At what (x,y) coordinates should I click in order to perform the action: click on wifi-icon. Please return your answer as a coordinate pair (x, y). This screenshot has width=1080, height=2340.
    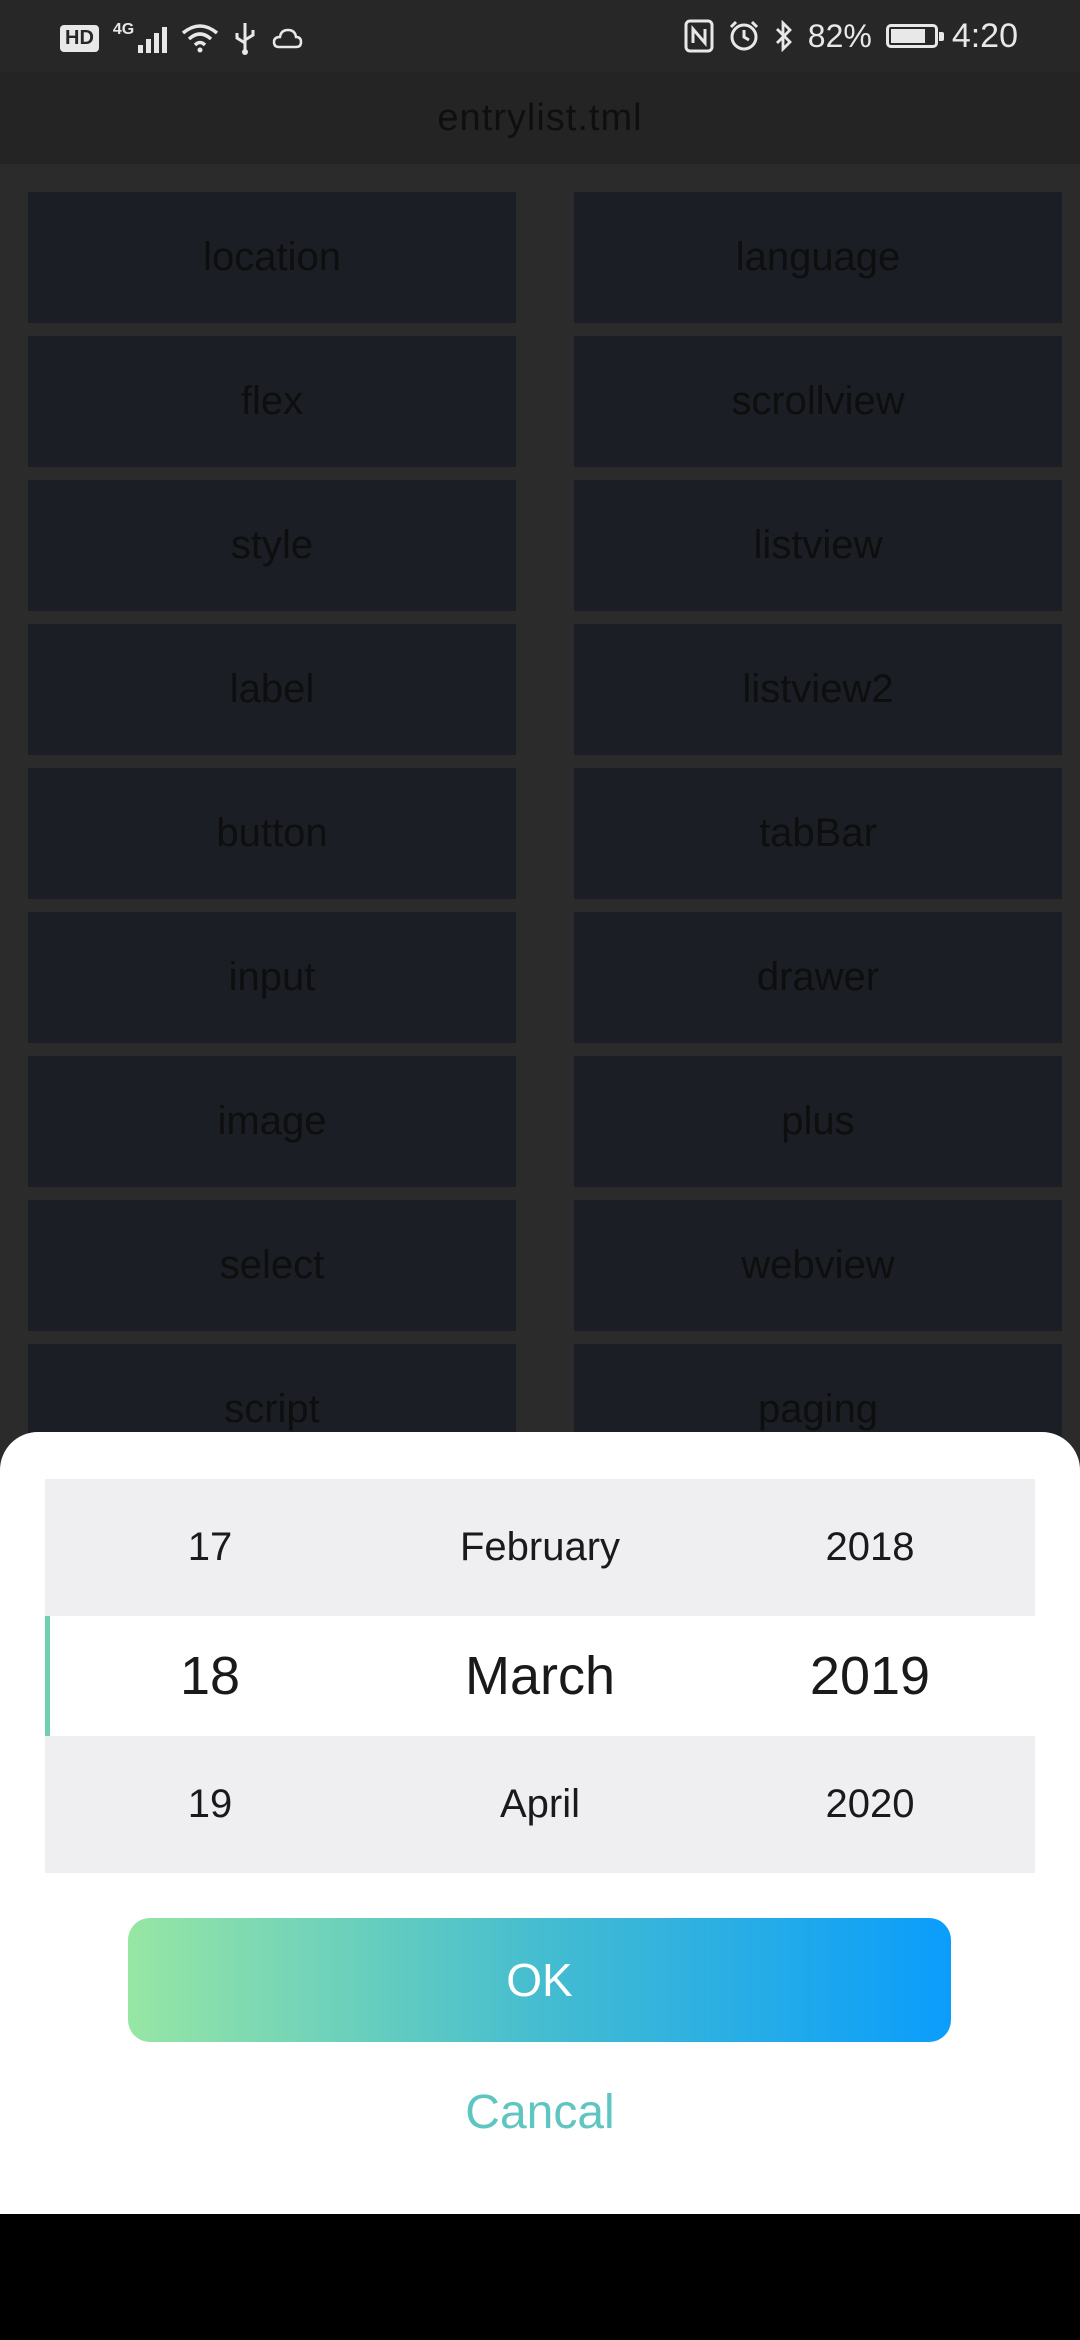
    Looking at the image, I should click on (200, 38).